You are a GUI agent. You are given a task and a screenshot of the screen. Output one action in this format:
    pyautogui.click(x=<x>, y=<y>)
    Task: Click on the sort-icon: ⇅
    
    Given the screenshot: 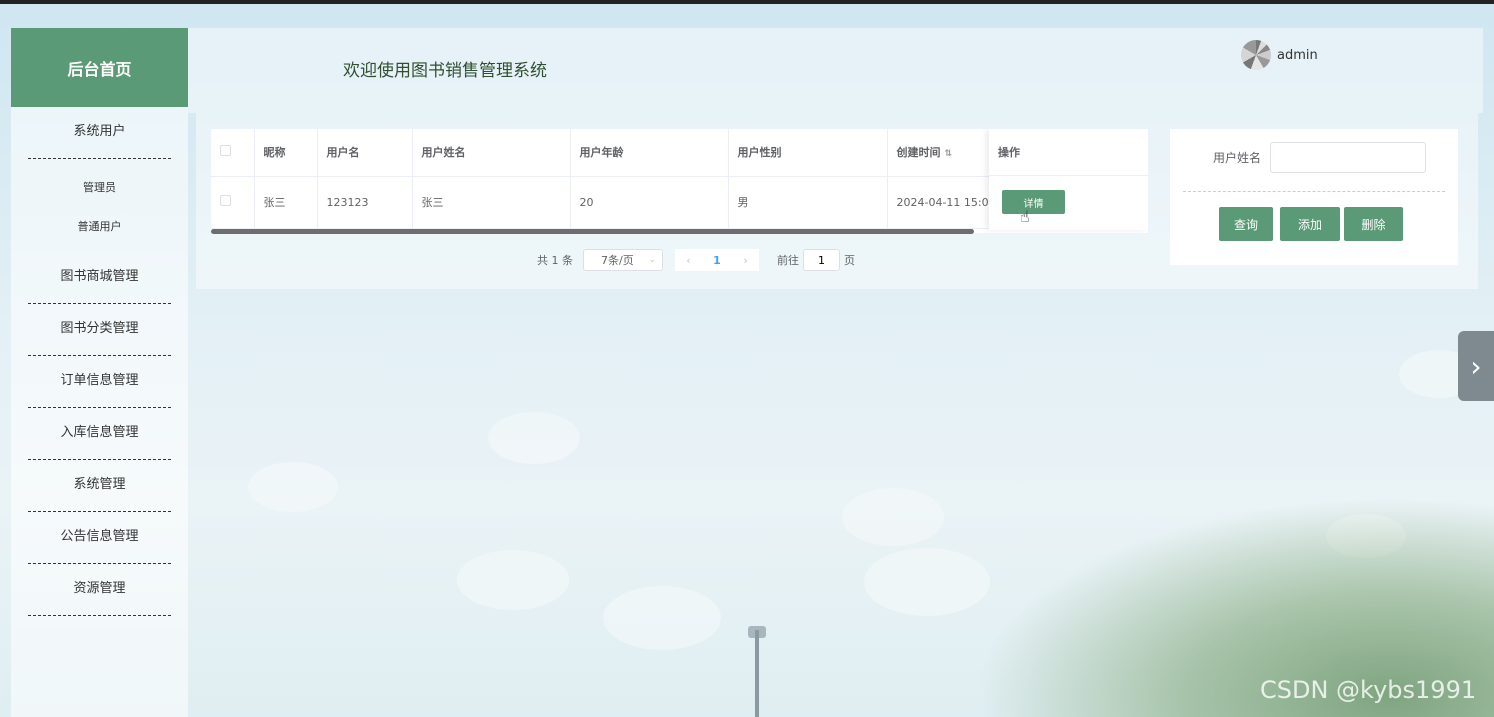 What is the action you would take?
    pyautogui.click(x=949, y=154)
    